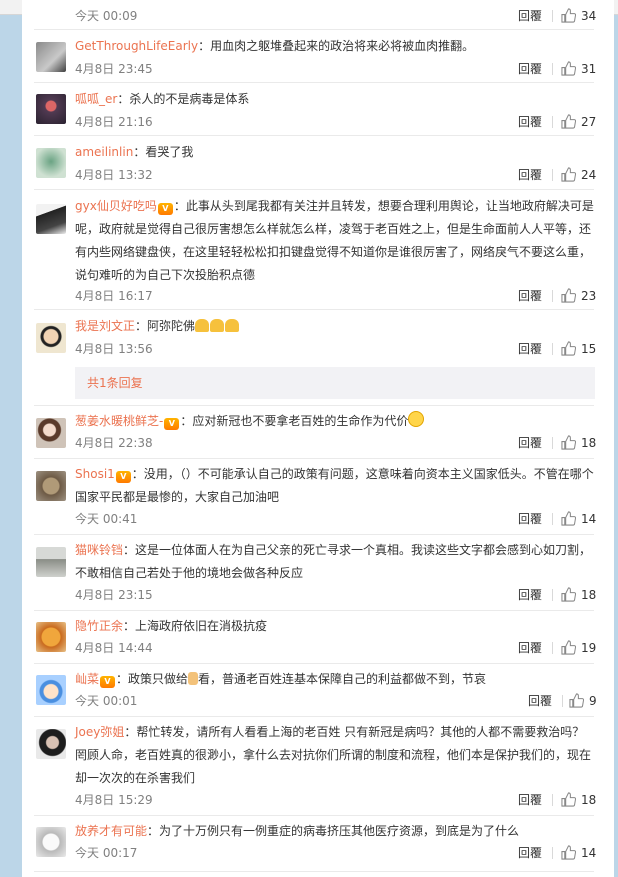  Describe the element at coordinates (115, 383) in the screenshot. I see `more-replies-label: 共1条回复` at that location.